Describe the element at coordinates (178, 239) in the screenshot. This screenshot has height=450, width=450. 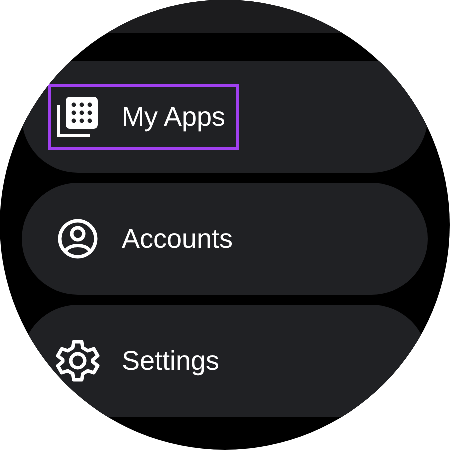
I see `menu-label: Accounts` at that location.